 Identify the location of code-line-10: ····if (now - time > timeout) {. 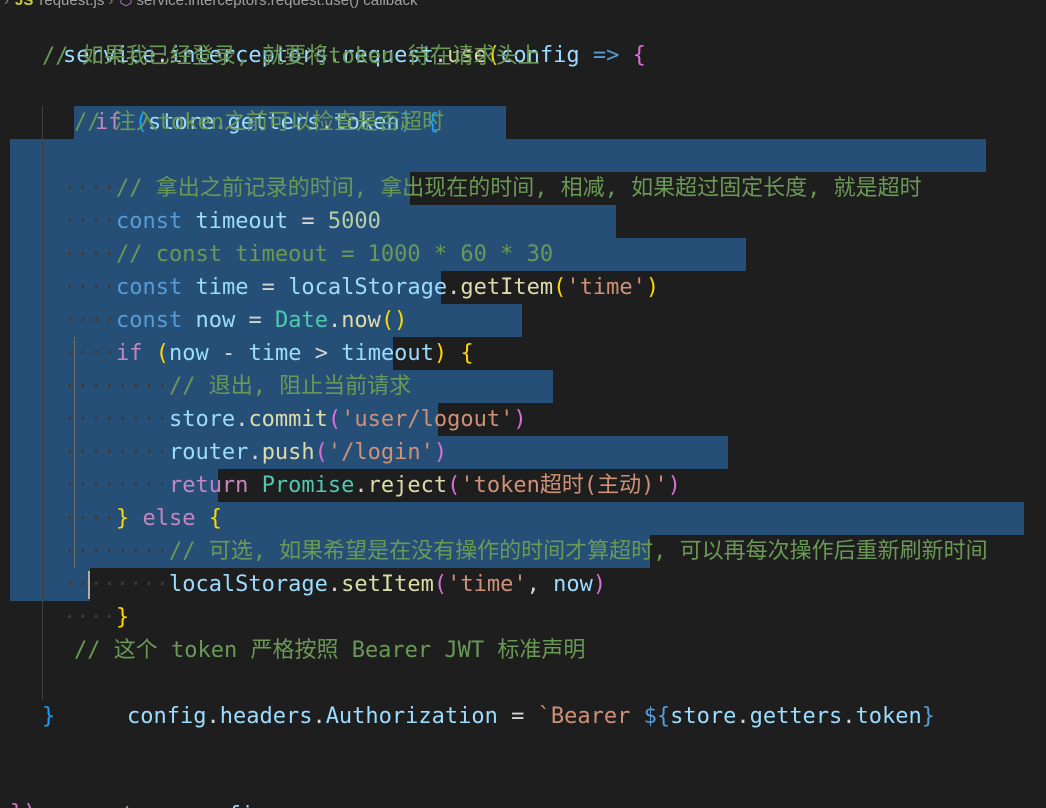
(268, 353).